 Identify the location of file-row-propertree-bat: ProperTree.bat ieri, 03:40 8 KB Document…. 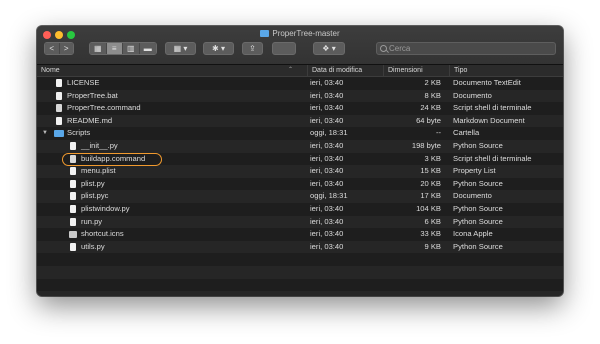
(300, 96).